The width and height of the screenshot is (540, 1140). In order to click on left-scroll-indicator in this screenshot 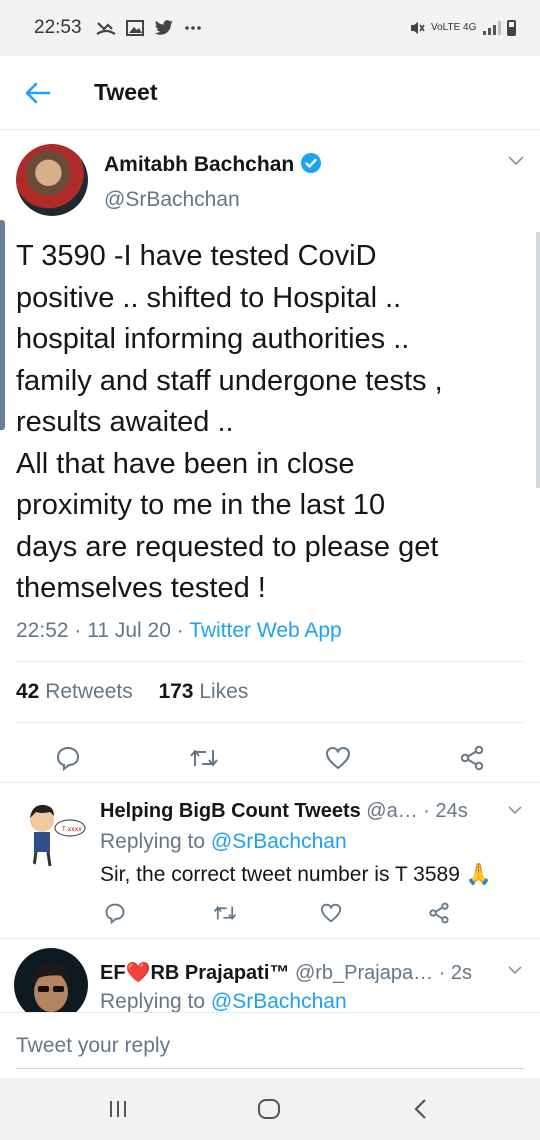, I will do `click(2, 325)`.